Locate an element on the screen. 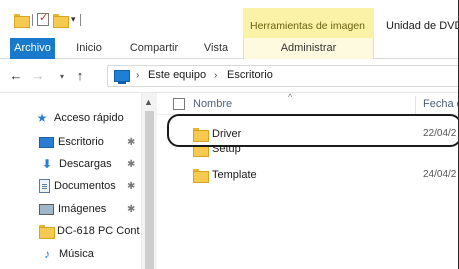 This screenshot has height=269, width=459. sidebar-item-dc618-folder: DC-618 PC Cont is located at coordinates (90, 231).